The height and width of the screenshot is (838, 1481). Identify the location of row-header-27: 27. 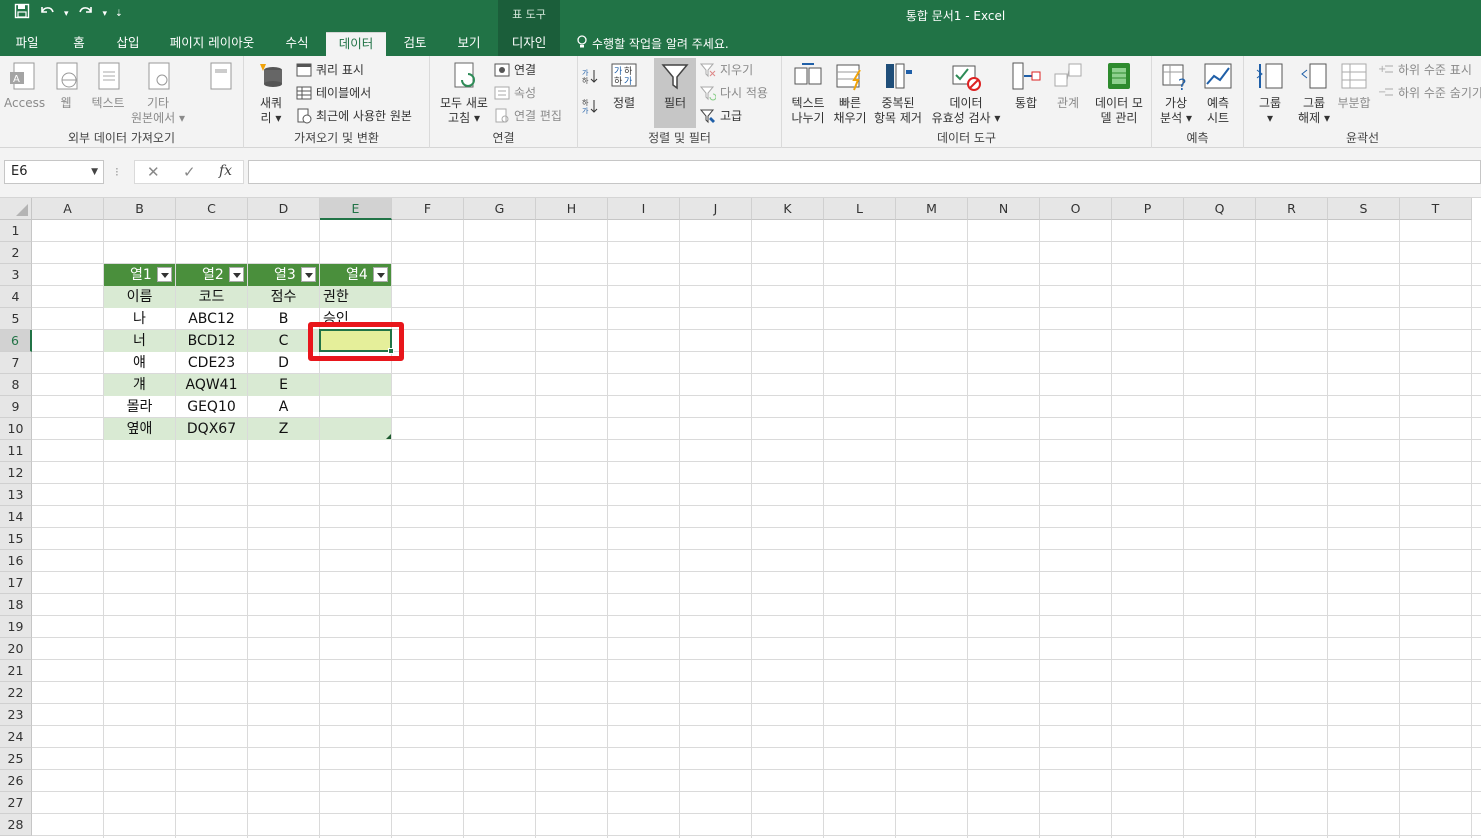
(16, 803).